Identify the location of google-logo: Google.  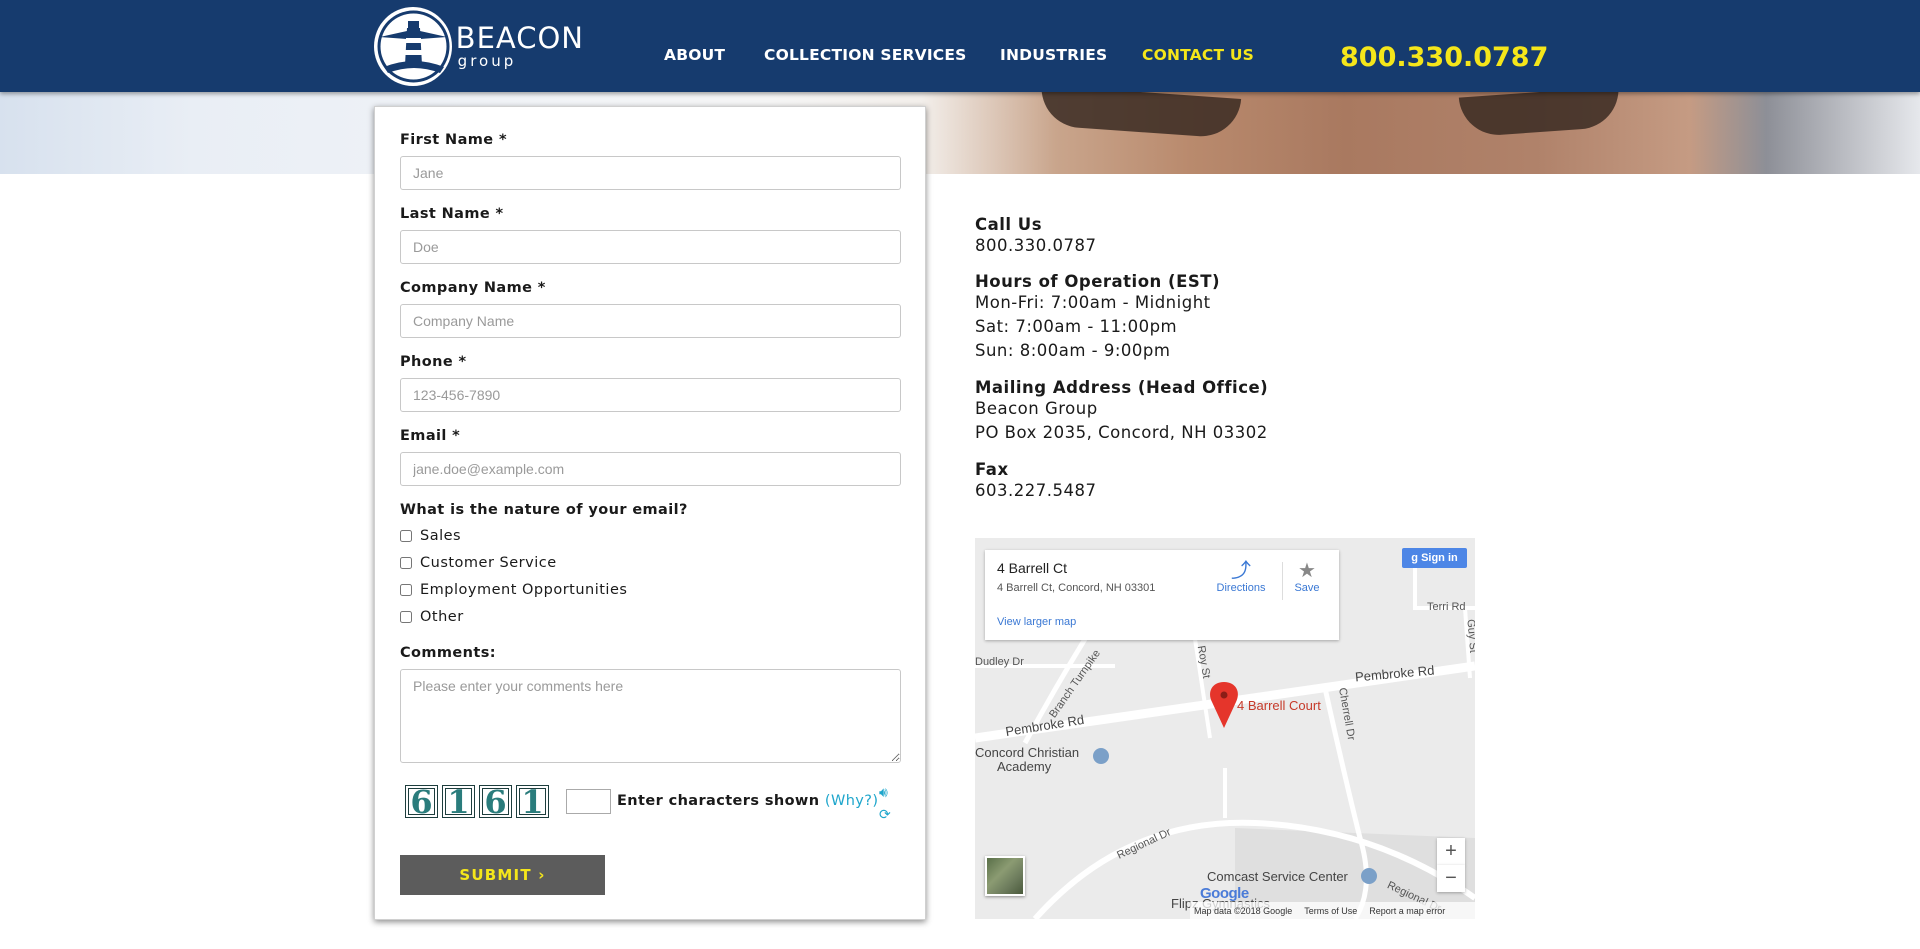
(1224, 893).